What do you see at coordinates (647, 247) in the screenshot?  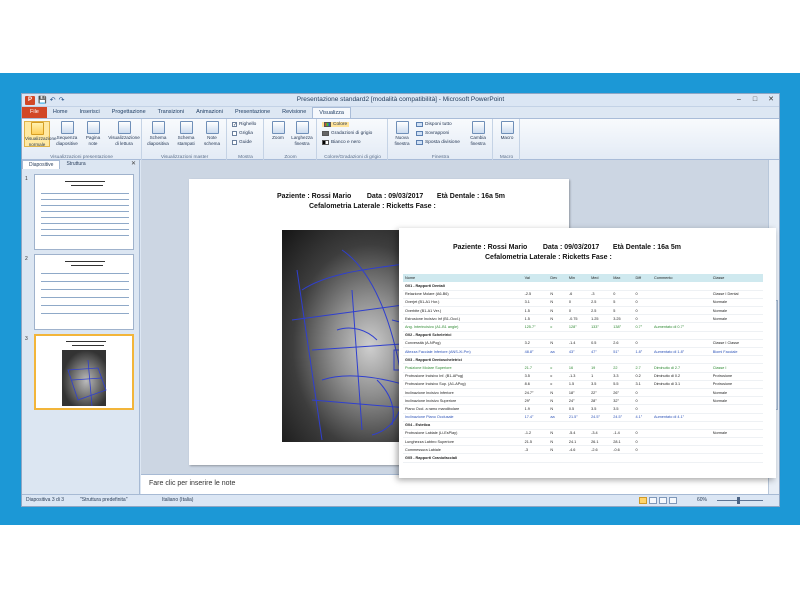 I see `dental-age: Età Dentale : 16a 5m` at bounding box center [647, 247].